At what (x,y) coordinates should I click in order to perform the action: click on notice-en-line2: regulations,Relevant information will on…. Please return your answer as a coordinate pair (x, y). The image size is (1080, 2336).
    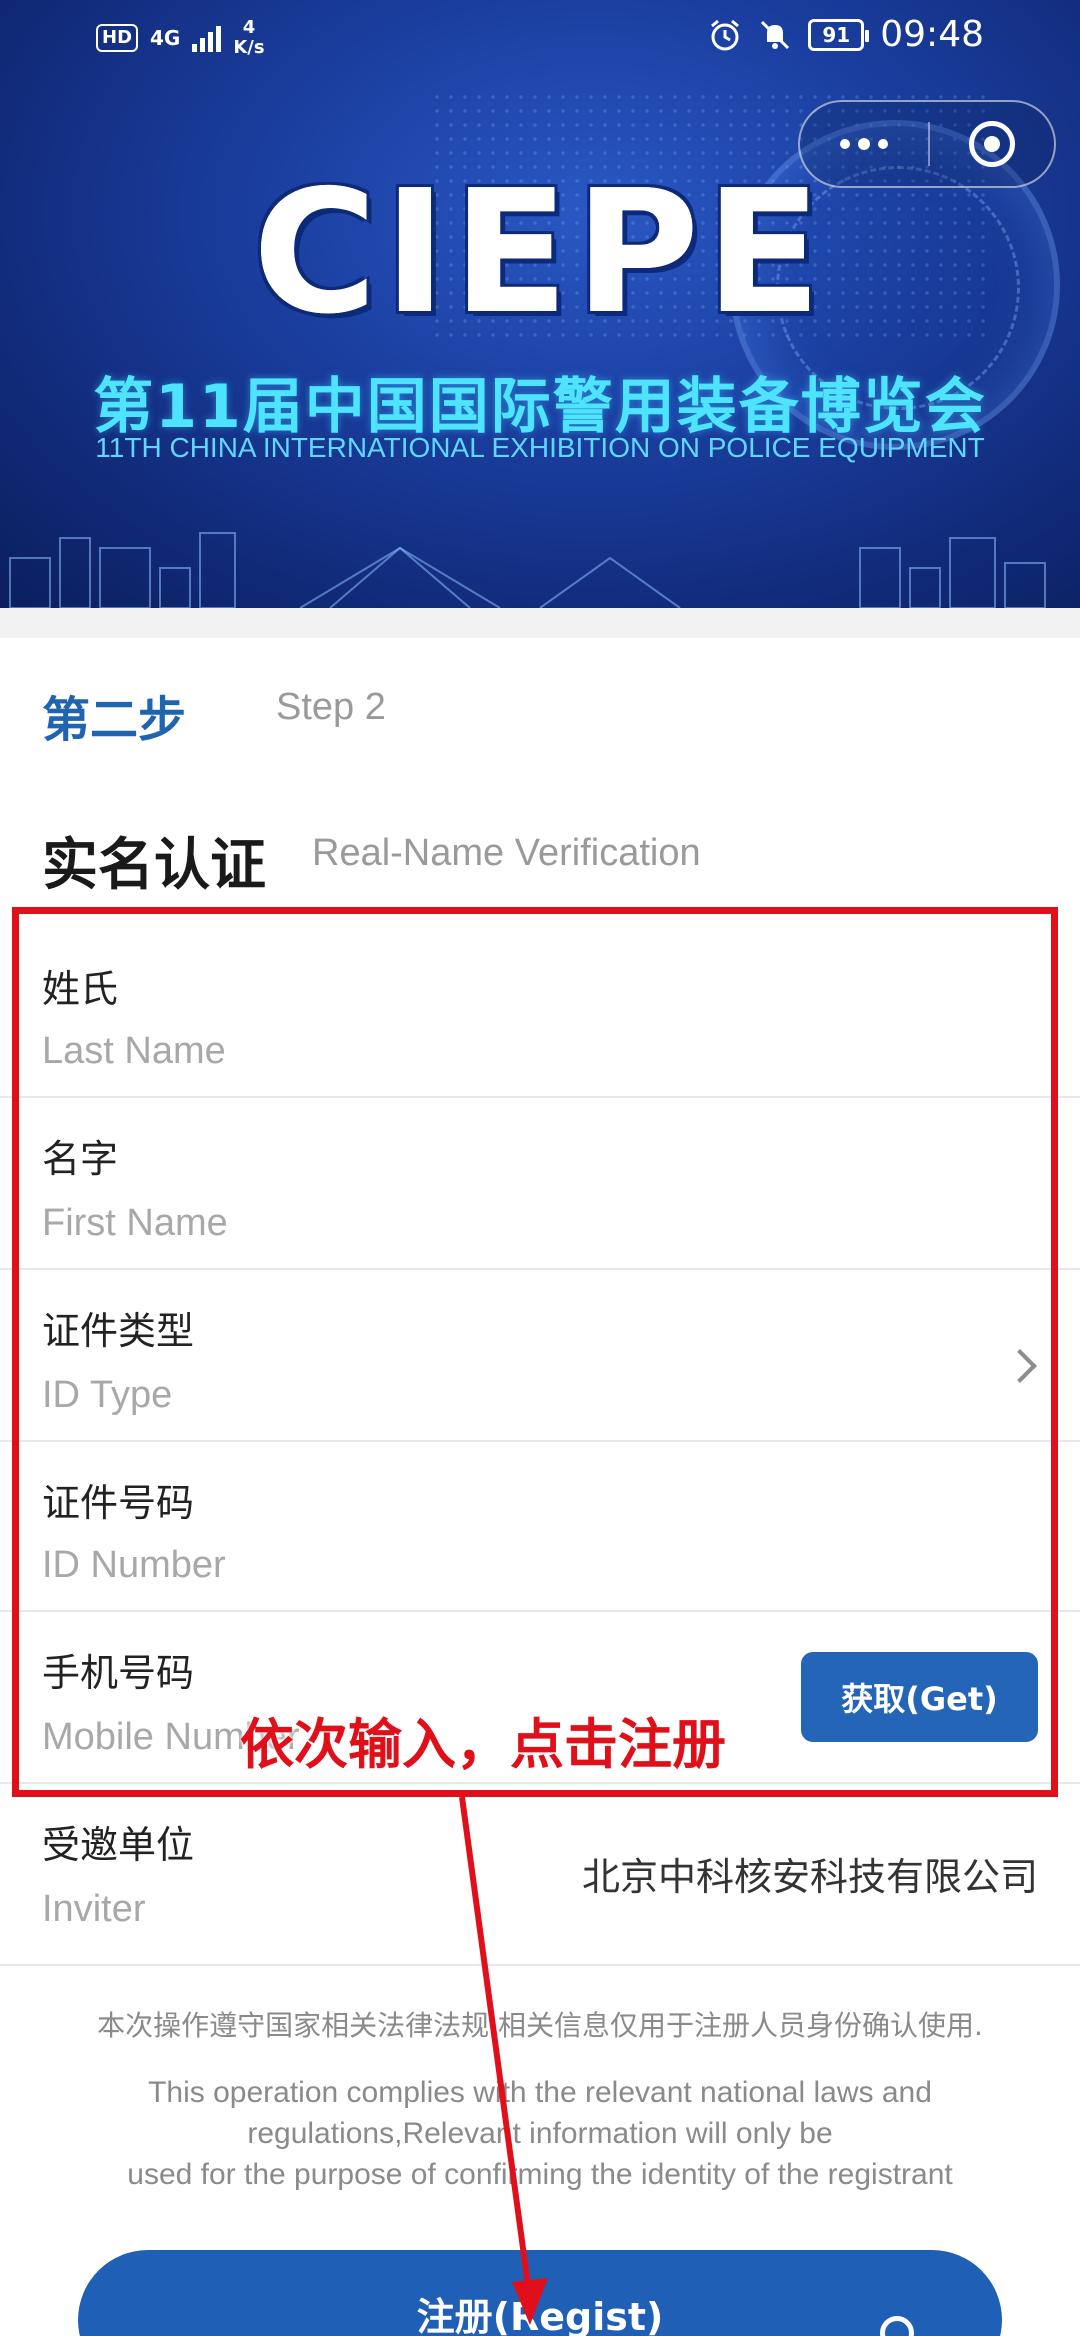
    Looking at the image, I should click on (540, 2133).